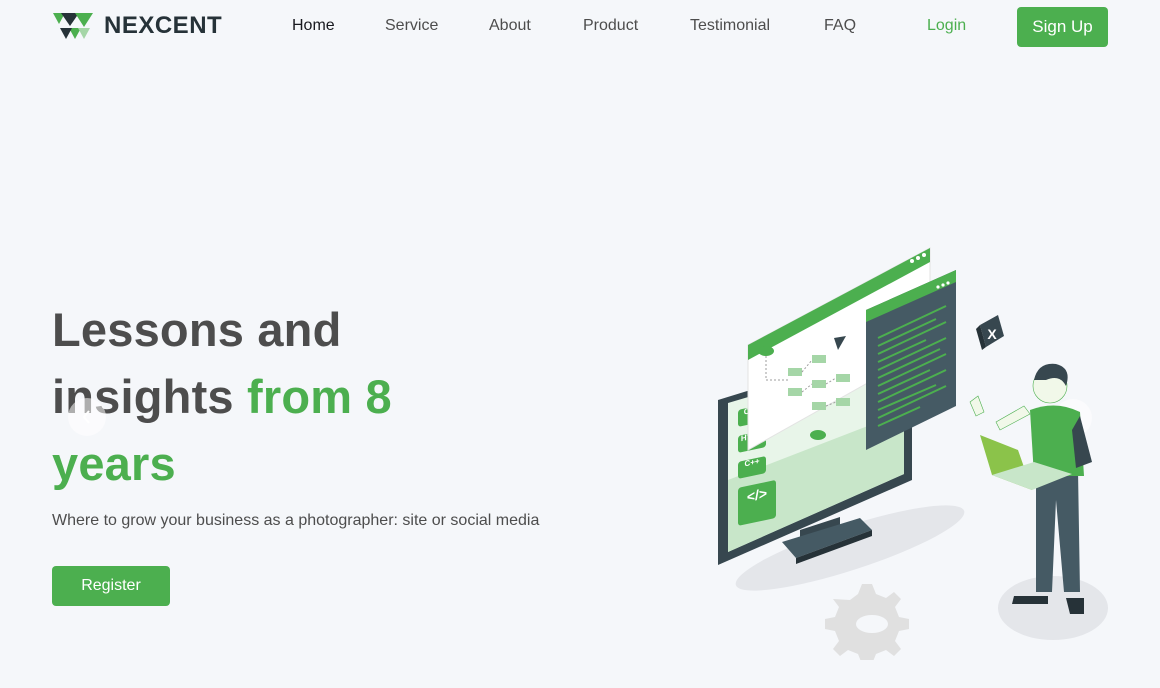 This screenshot has width=1160, height=688. Describe the element at coordinates (114, 463) in the screenshot. I see `hero-title-highlight-2: years` at that location.